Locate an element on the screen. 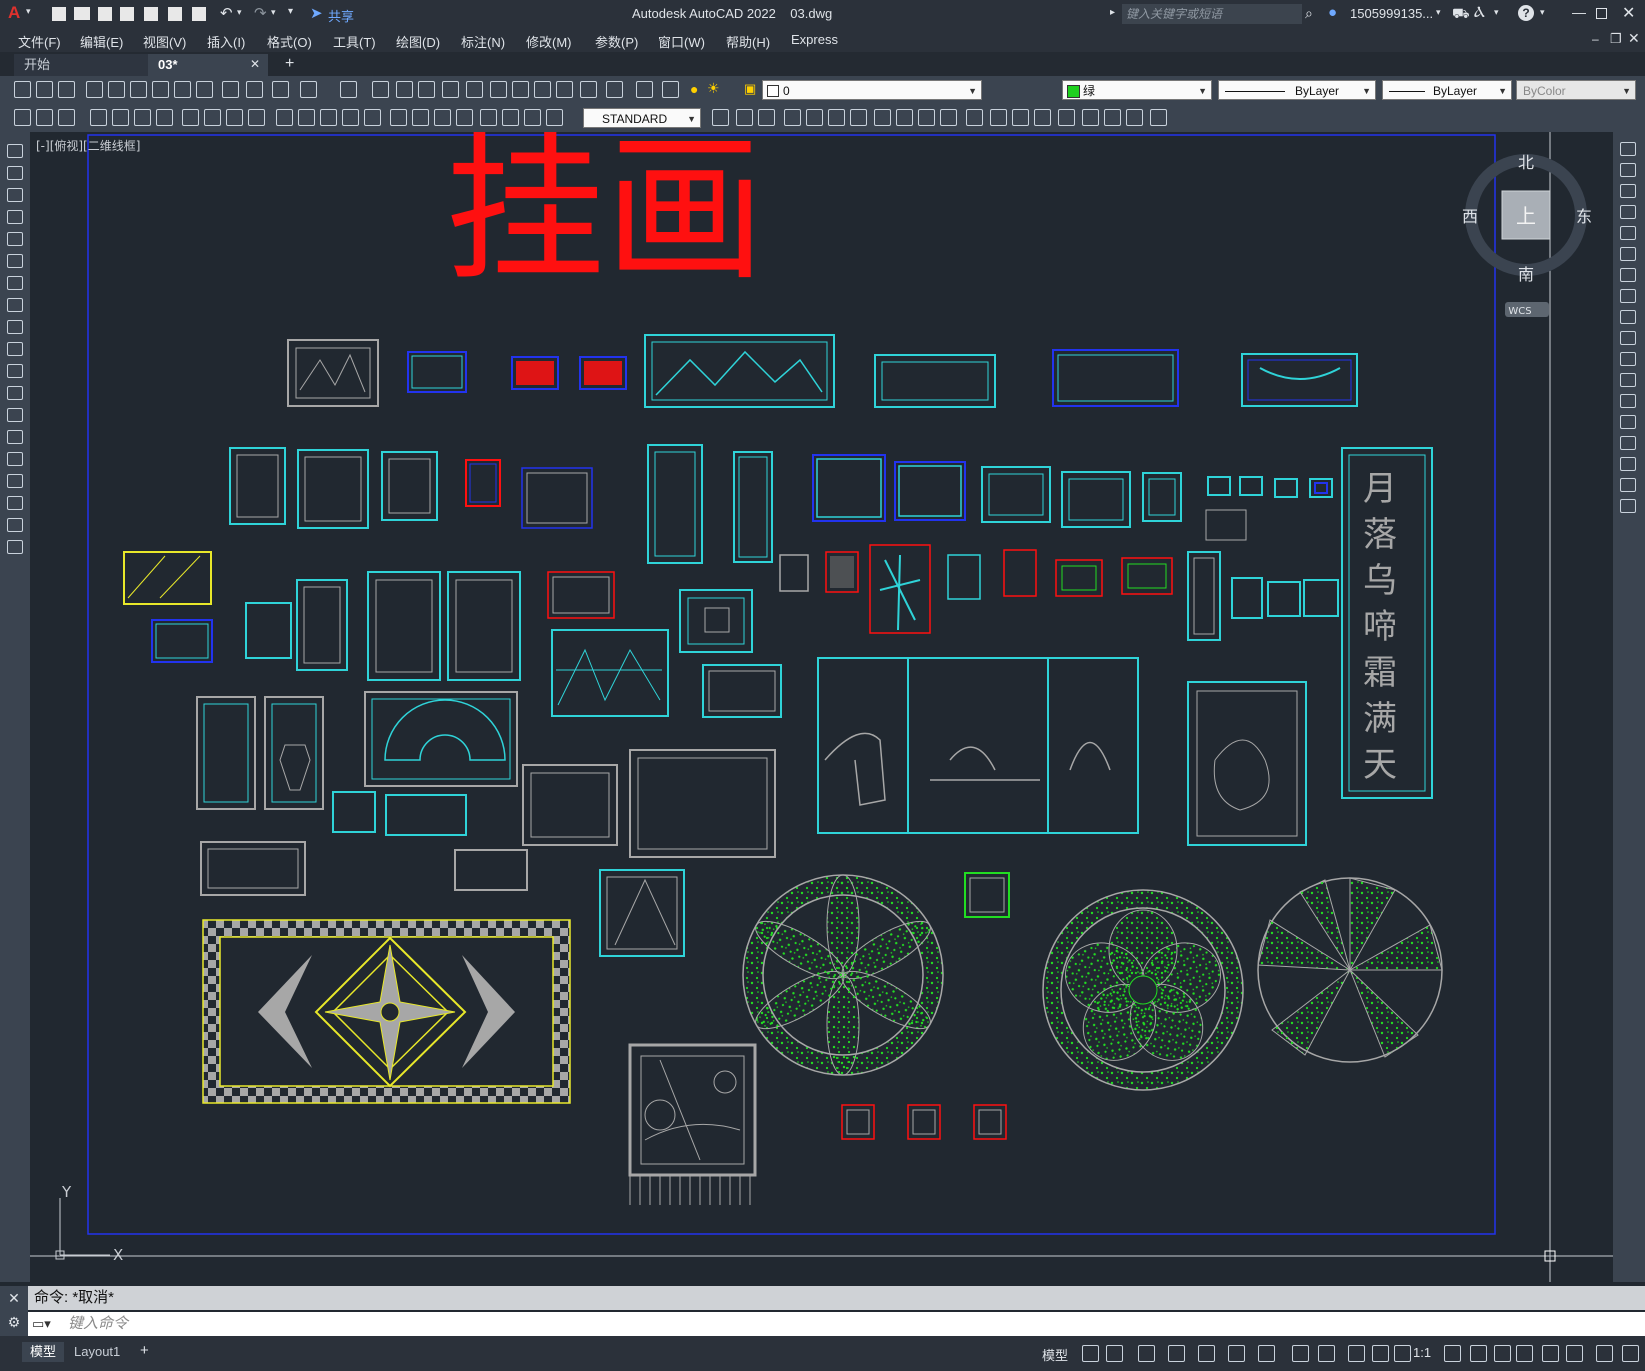 The height and width of the screenshot is (1371, 1645). toolbar2-tool-3-icon is located at coordinates (66, 117).